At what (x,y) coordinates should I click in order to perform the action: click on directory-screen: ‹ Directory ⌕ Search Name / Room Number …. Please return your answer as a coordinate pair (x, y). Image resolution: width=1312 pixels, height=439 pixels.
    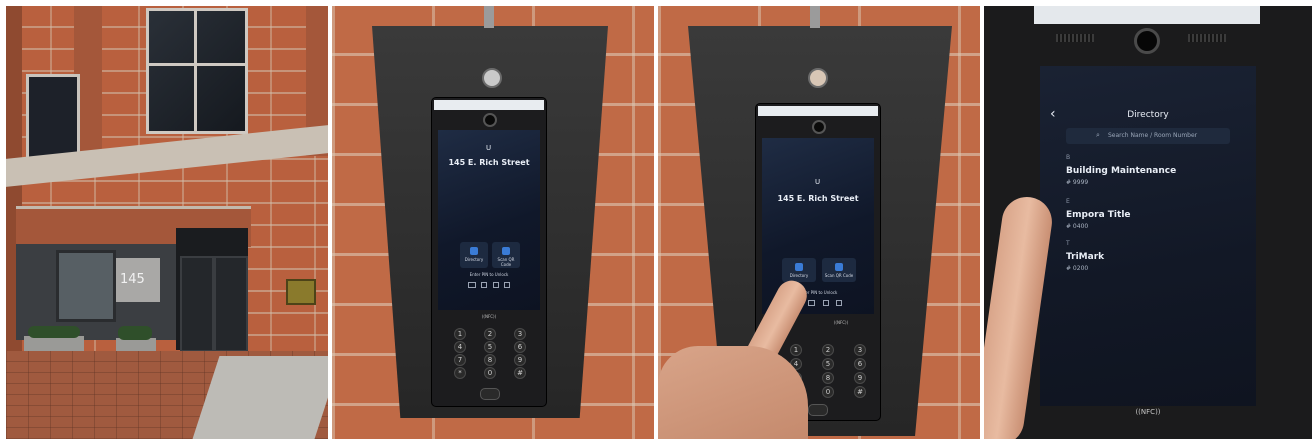
    Looking at the image, I should click on (1148, 236).